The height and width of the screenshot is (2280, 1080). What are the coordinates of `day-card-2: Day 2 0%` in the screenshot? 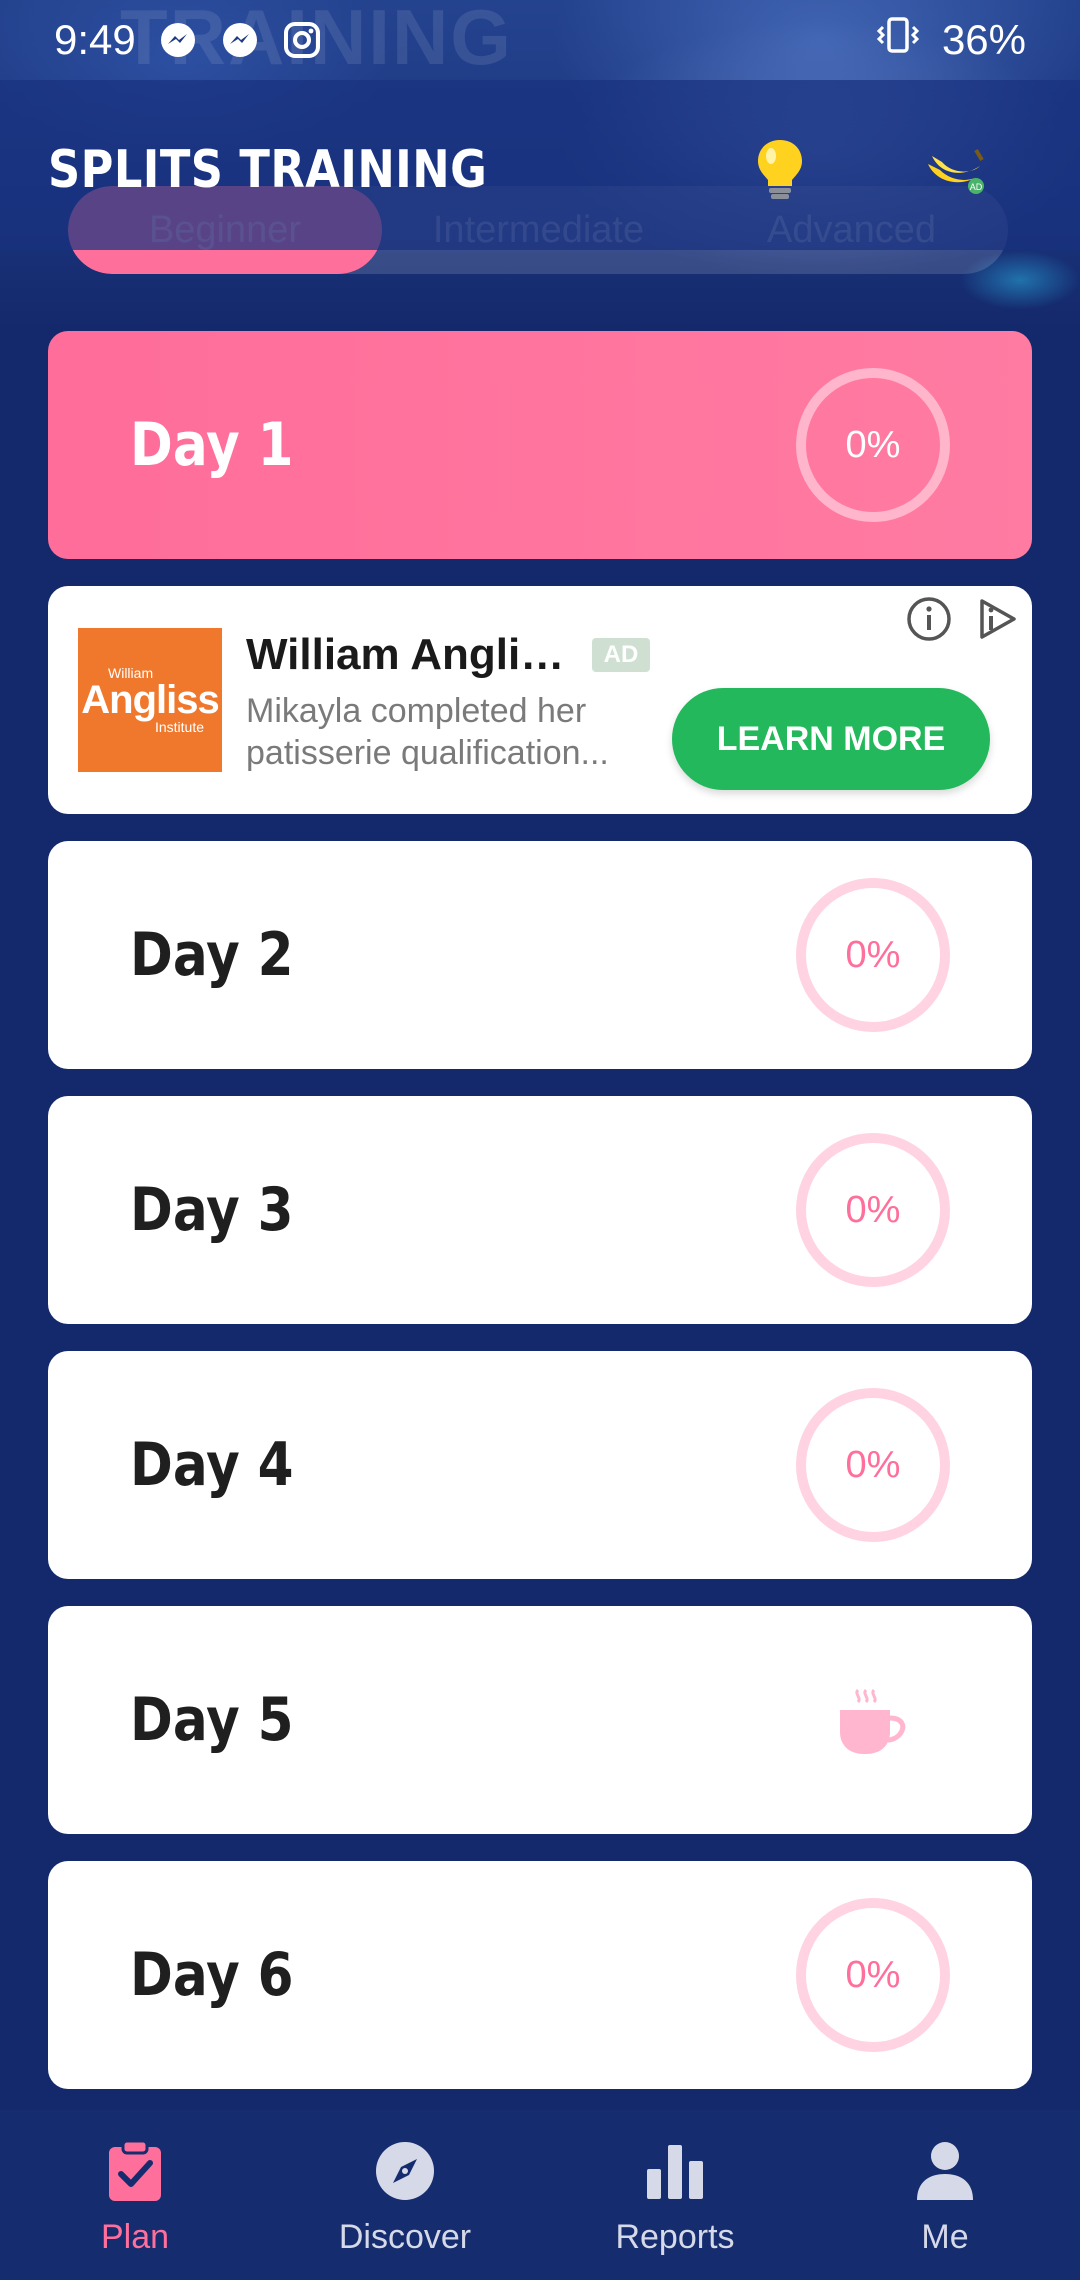 It's located at (540, 955).